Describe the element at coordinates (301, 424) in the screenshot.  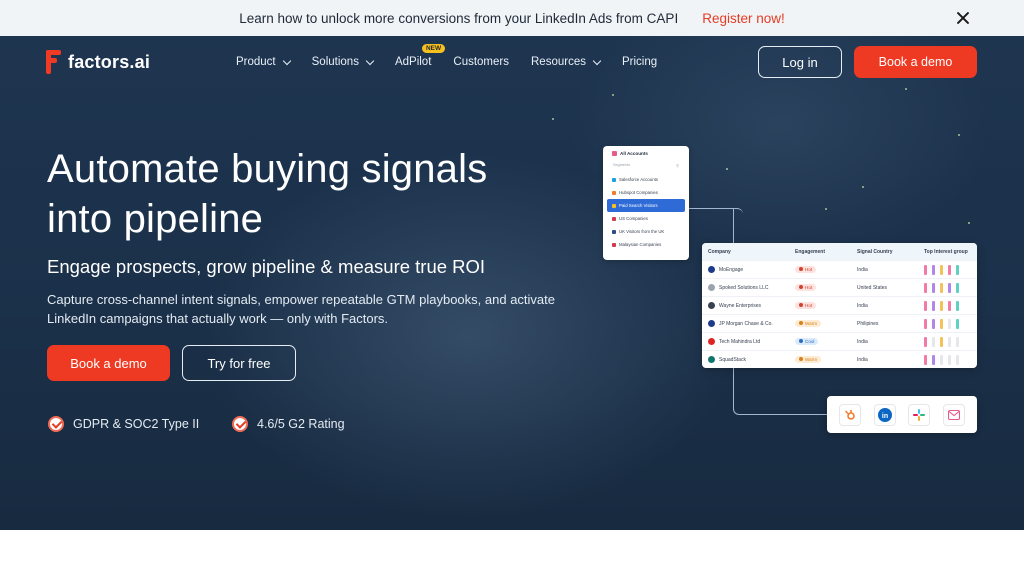
I see `trust-g2-label: 4.6/5 G2 Rating` at that location.